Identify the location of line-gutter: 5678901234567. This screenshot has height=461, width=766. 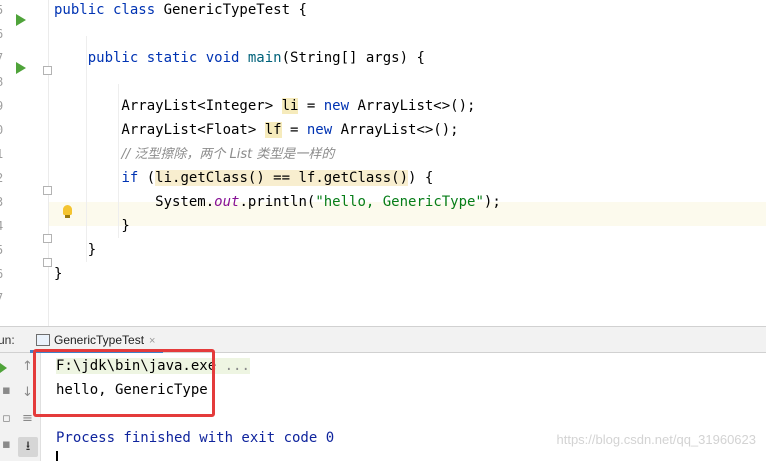
(24, 163).